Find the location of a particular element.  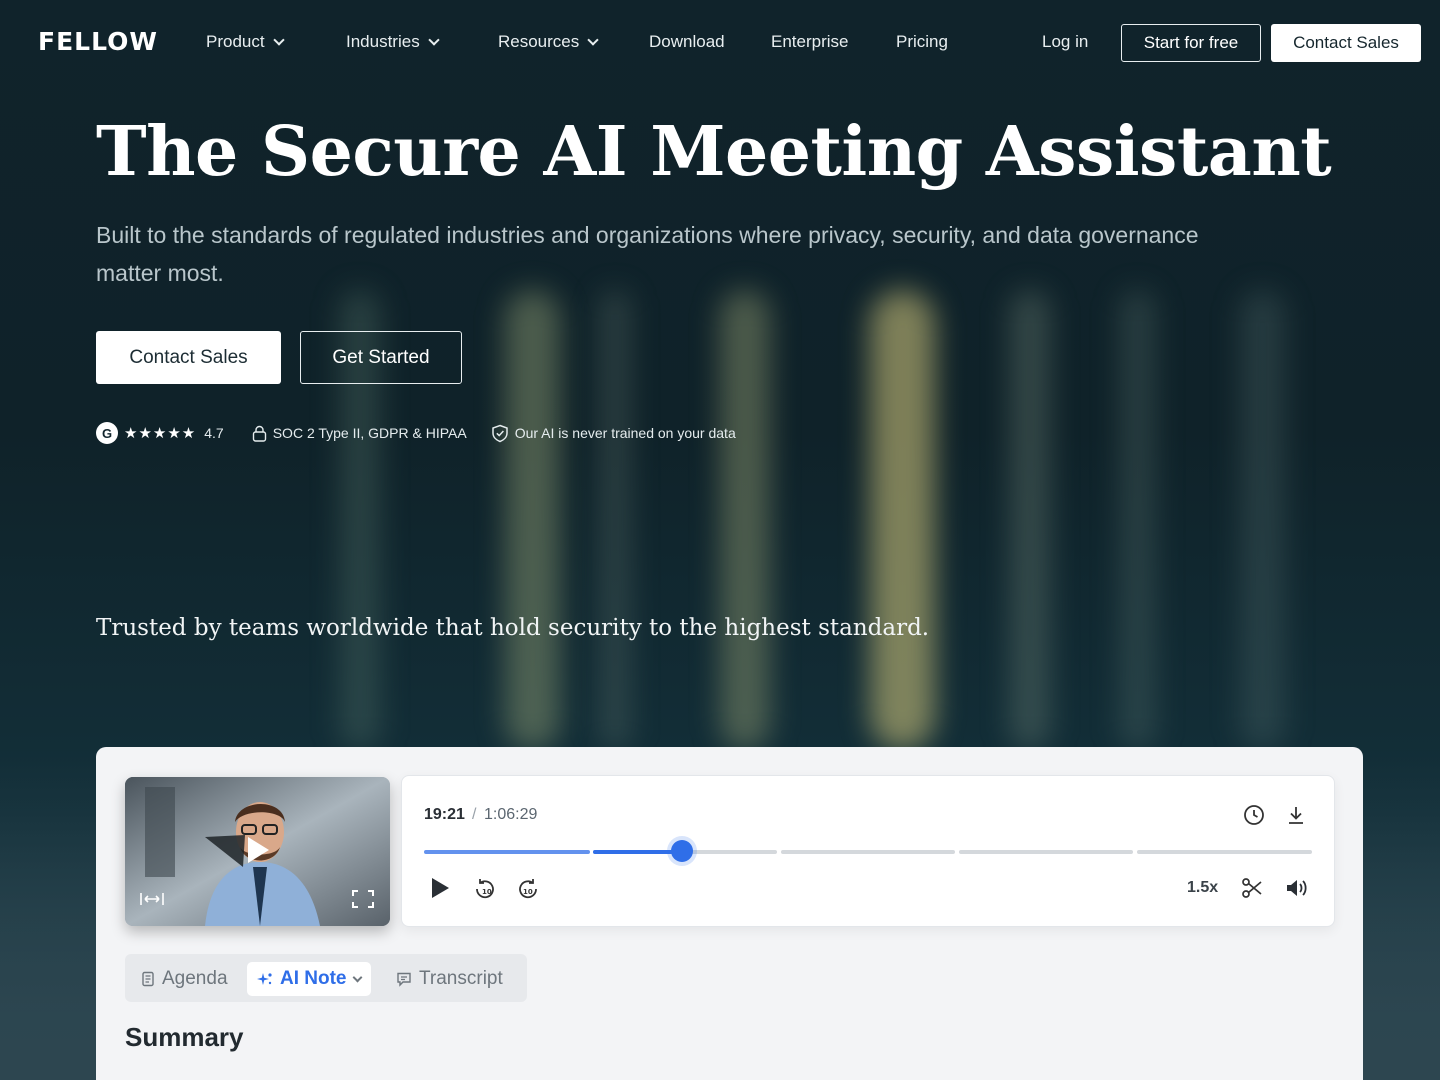

tab-transcript: Transcript is located at coordinates (449, 979).